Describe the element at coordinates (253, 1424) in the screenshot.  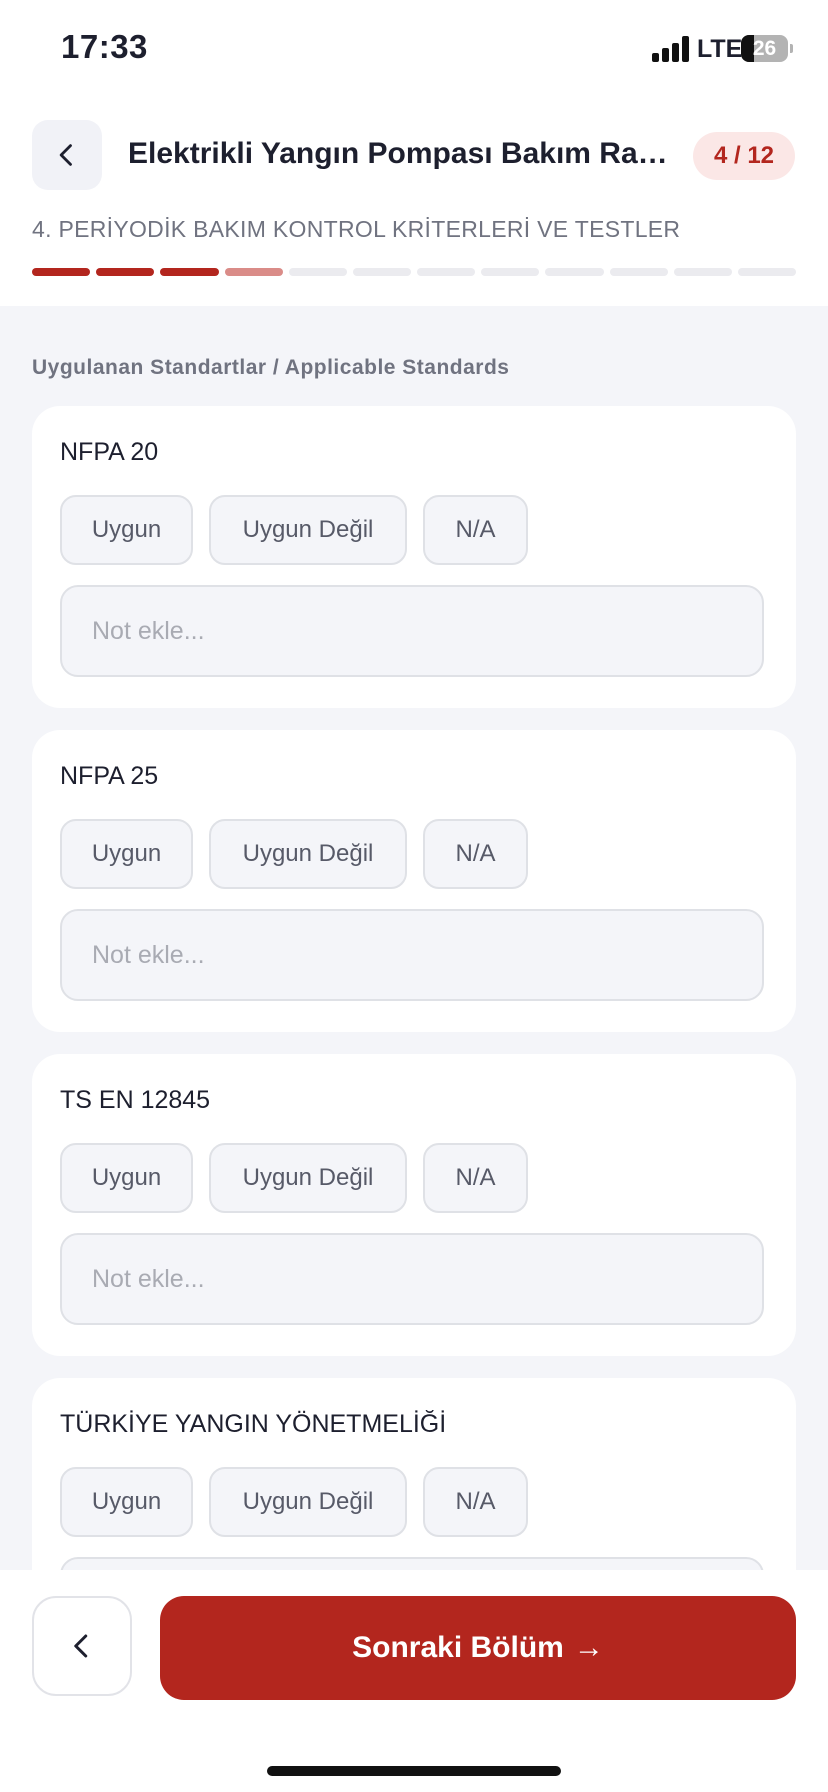
I see `card-title: TÜRKİYE YANGIN YÖNETMELİĞİ` at that location.